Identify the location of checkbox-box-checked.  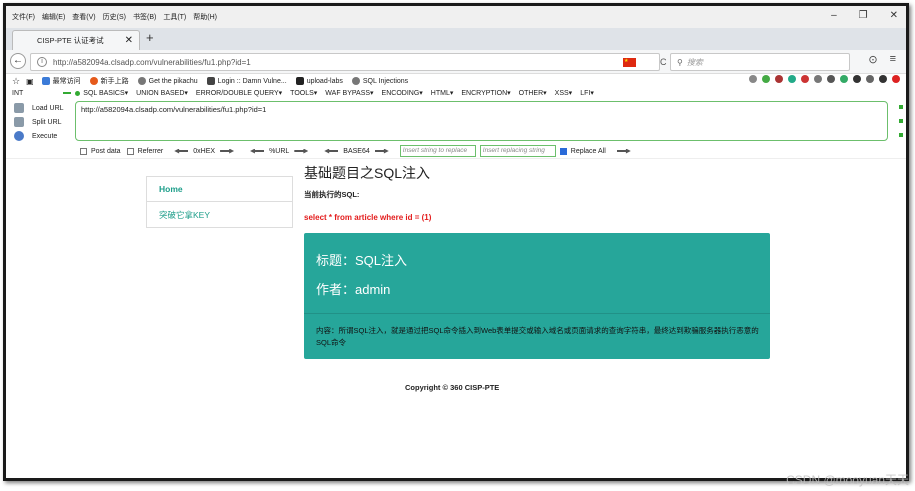
(563, 151).